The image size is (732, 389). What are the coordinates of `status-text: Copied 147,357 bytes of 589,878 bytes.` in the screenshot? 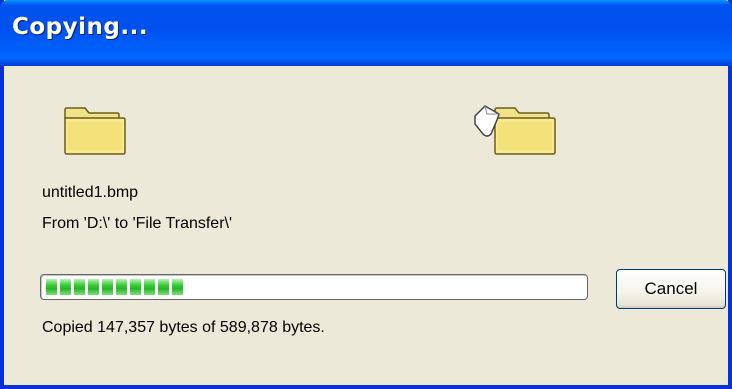 It's located at (183, 327).